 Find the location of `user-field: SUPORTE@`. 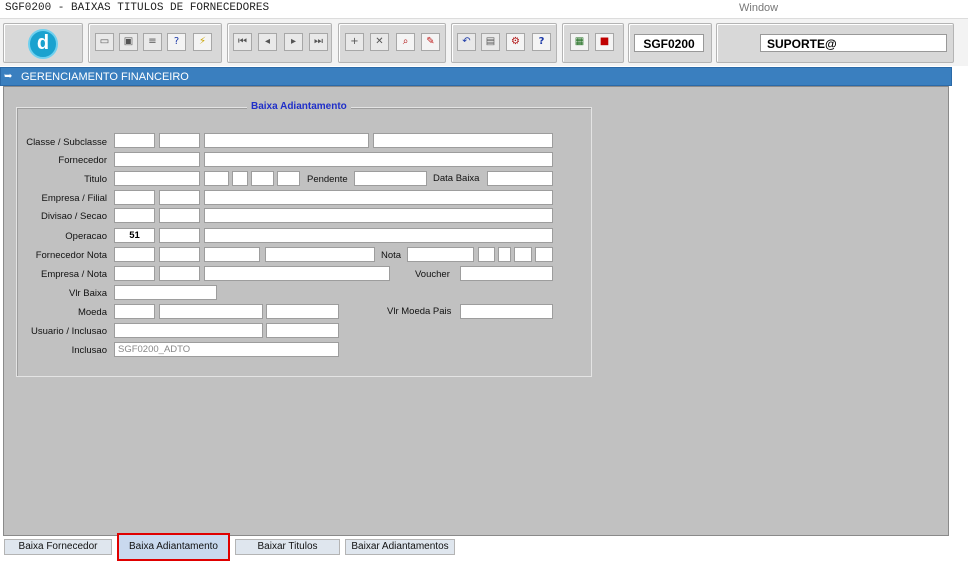

user-field: SUPORTE@ is located at coordinates (853, 43).